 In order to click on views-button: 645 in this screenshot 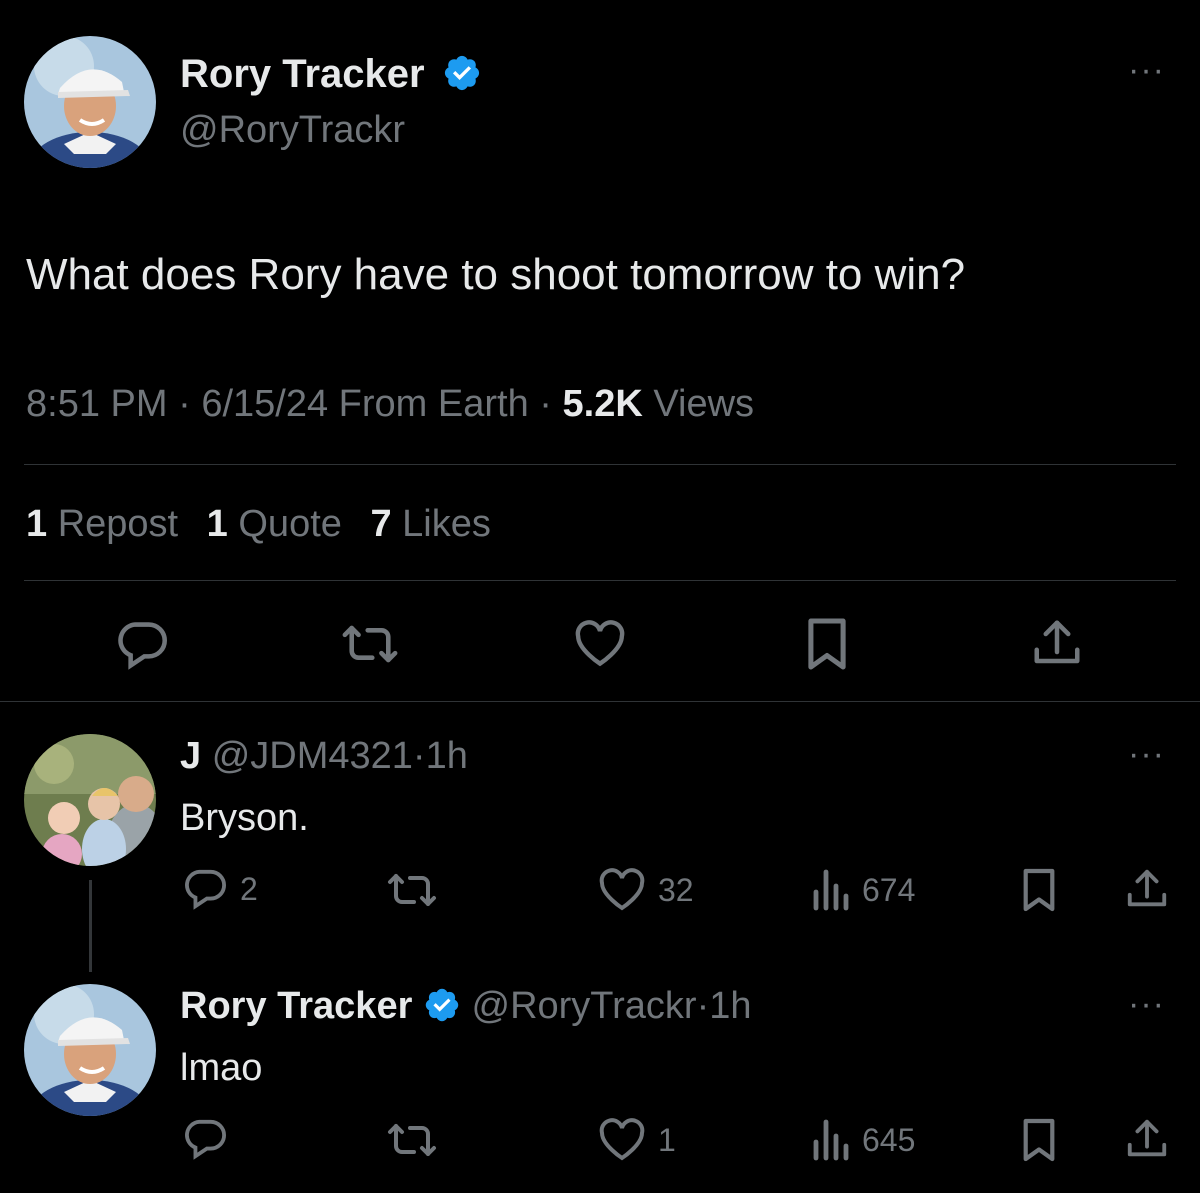, I will do `click(862, 1140)`.